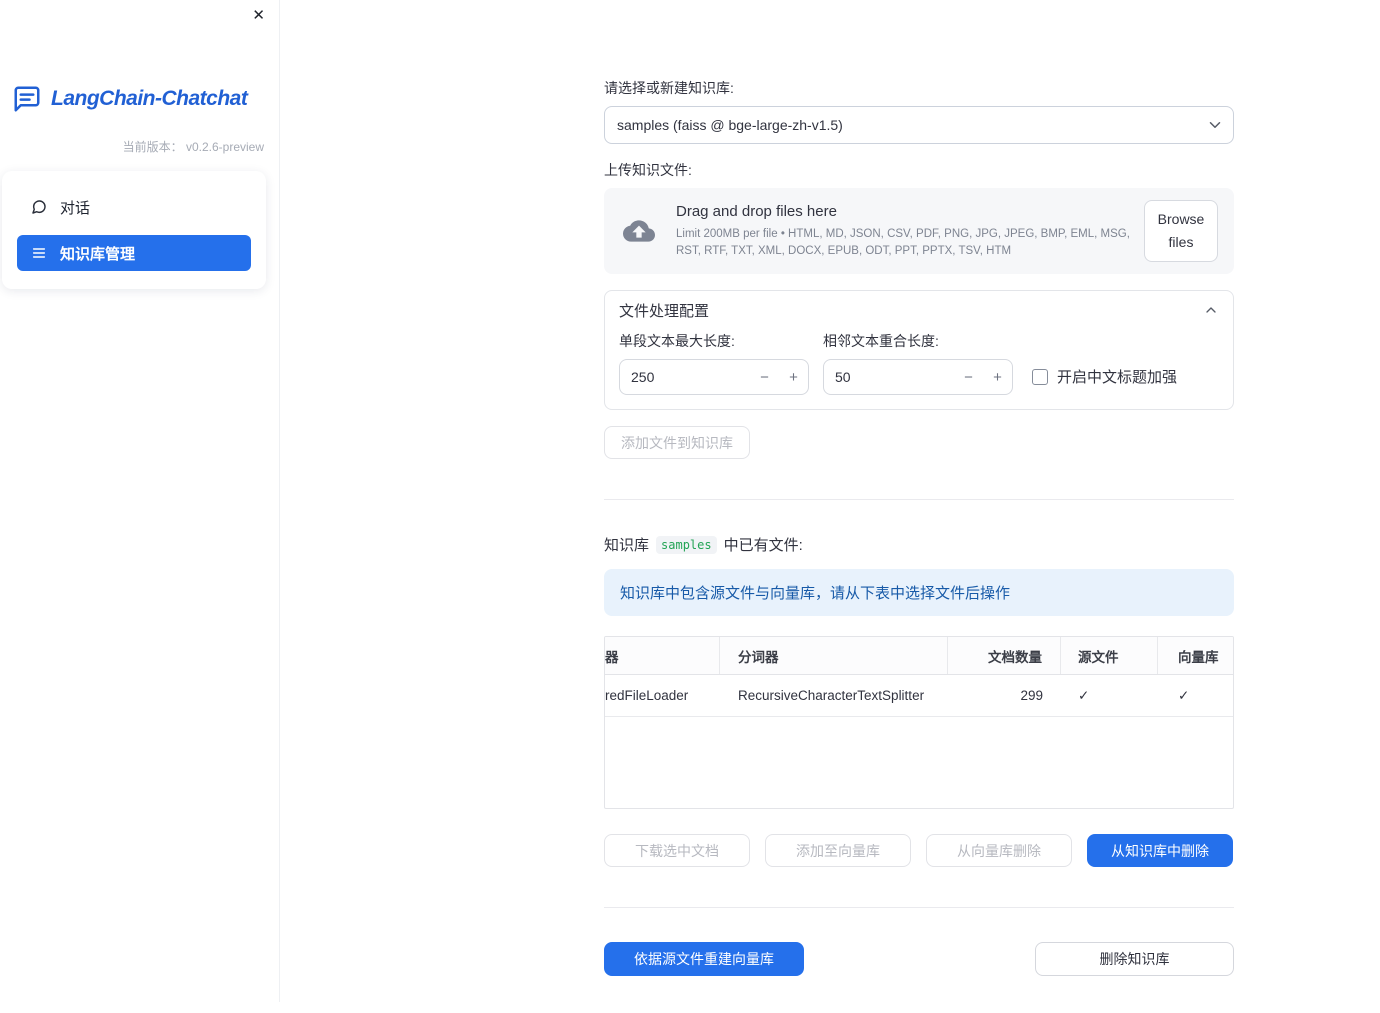 This screenshot has height=1013, width=1380. What do you see at coordinates (677, 850) in the screenshot?
I see `download-selected-button: 下载选中文档` at bounding box center [677, 850].